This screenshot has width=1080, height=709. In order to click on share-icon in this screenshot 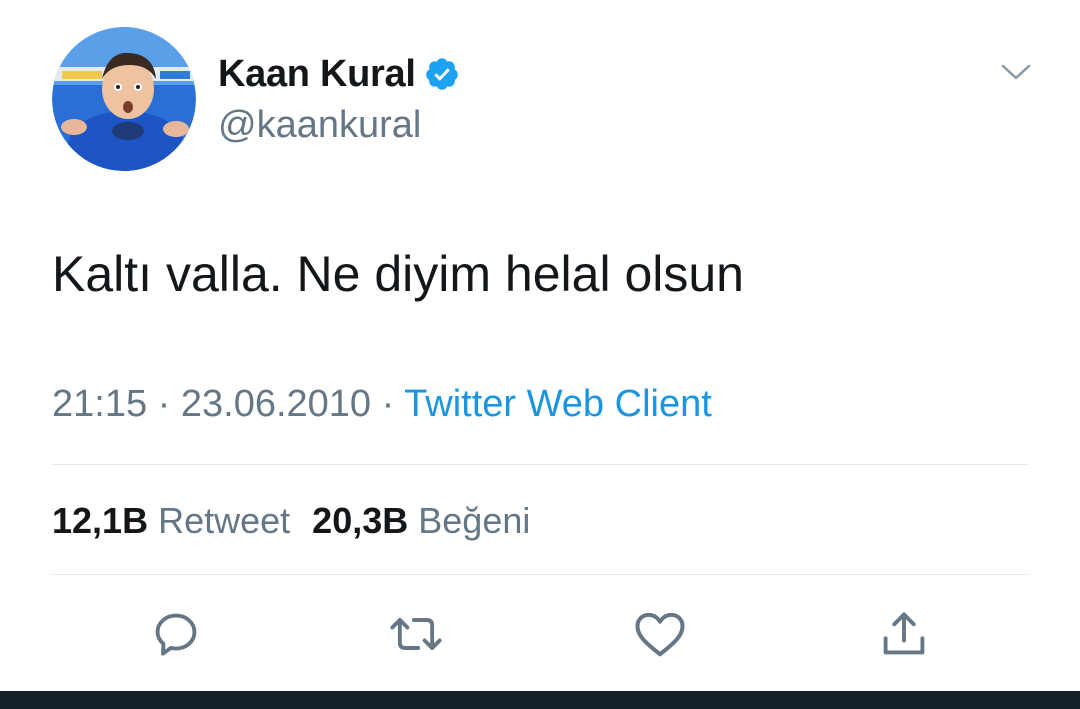, I will do `click(904, 633)`.